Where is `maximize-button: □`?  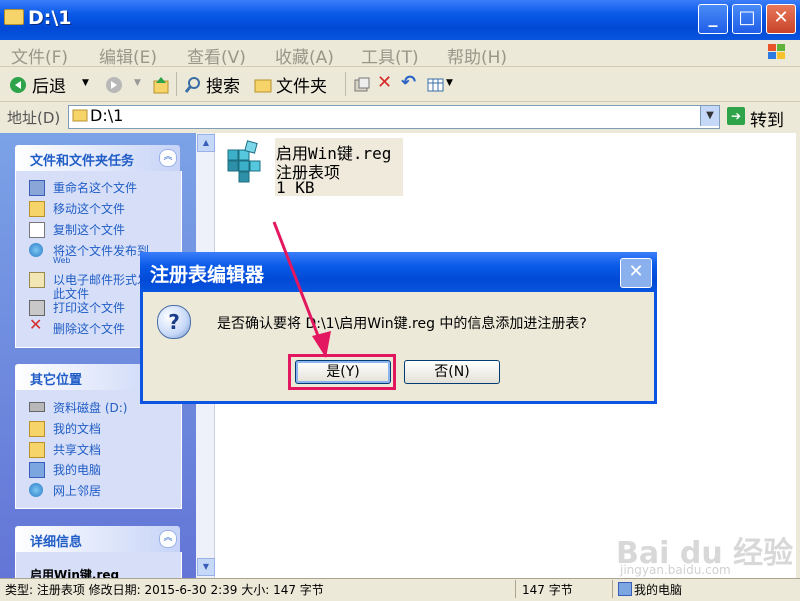
maximize-button: □ is located at coordinates (747, 19).